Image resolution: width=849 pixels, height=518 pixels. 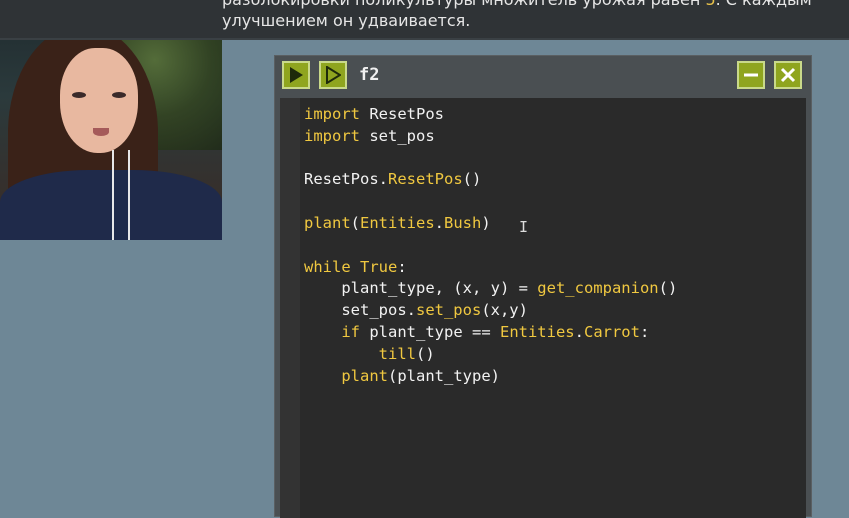 I want to click on webcam-eye-right, so click(x=119, y=95).